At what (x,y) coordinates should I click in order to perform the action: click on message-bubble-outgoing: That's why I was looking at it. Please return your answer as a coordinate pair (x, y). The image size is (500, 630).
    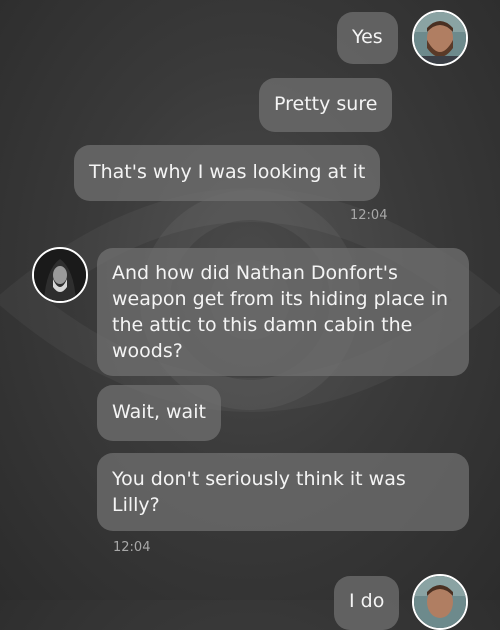
    Looking at the image, I should click on (227, 173).